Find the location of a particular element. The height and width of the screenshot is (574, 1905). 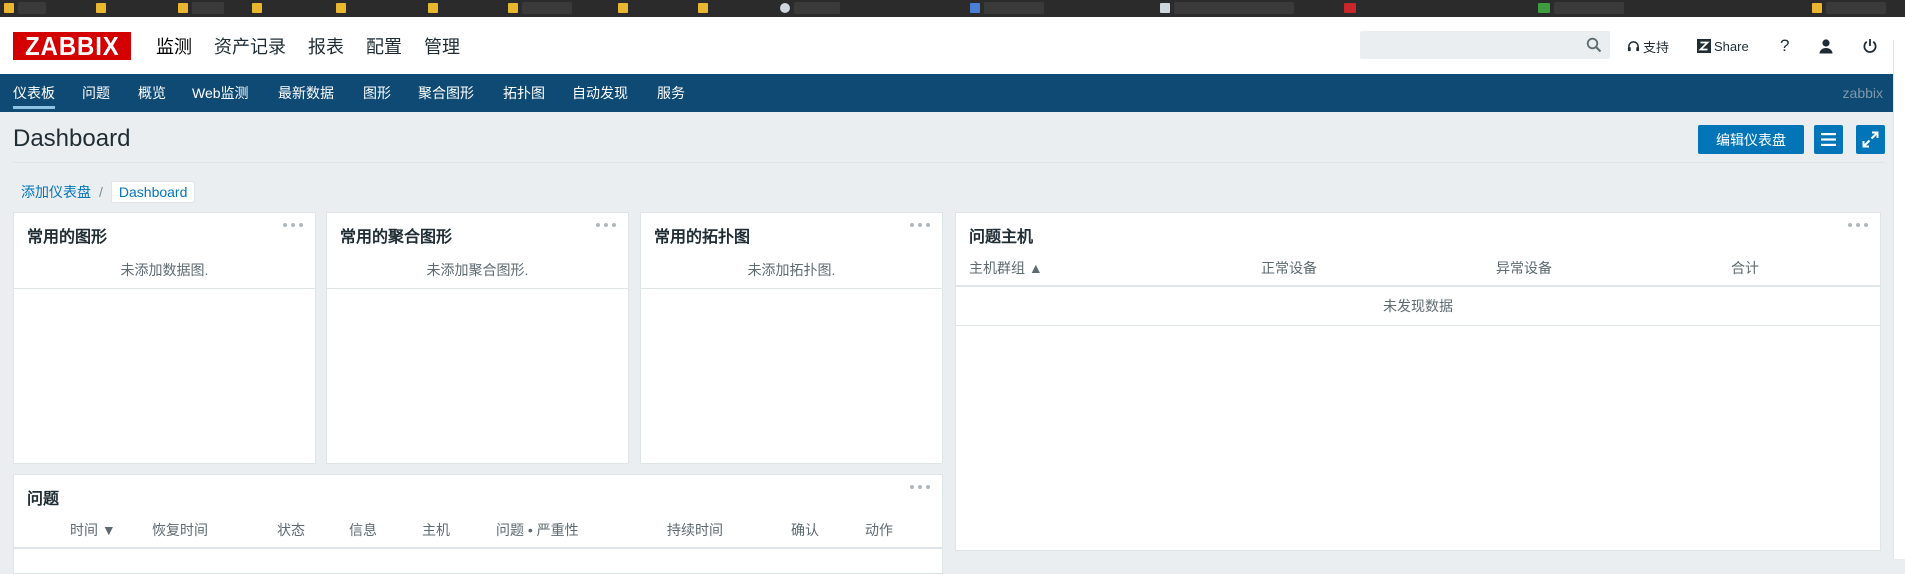

zabbix-logo: ZABBIX is located at coordinates (72, 46).